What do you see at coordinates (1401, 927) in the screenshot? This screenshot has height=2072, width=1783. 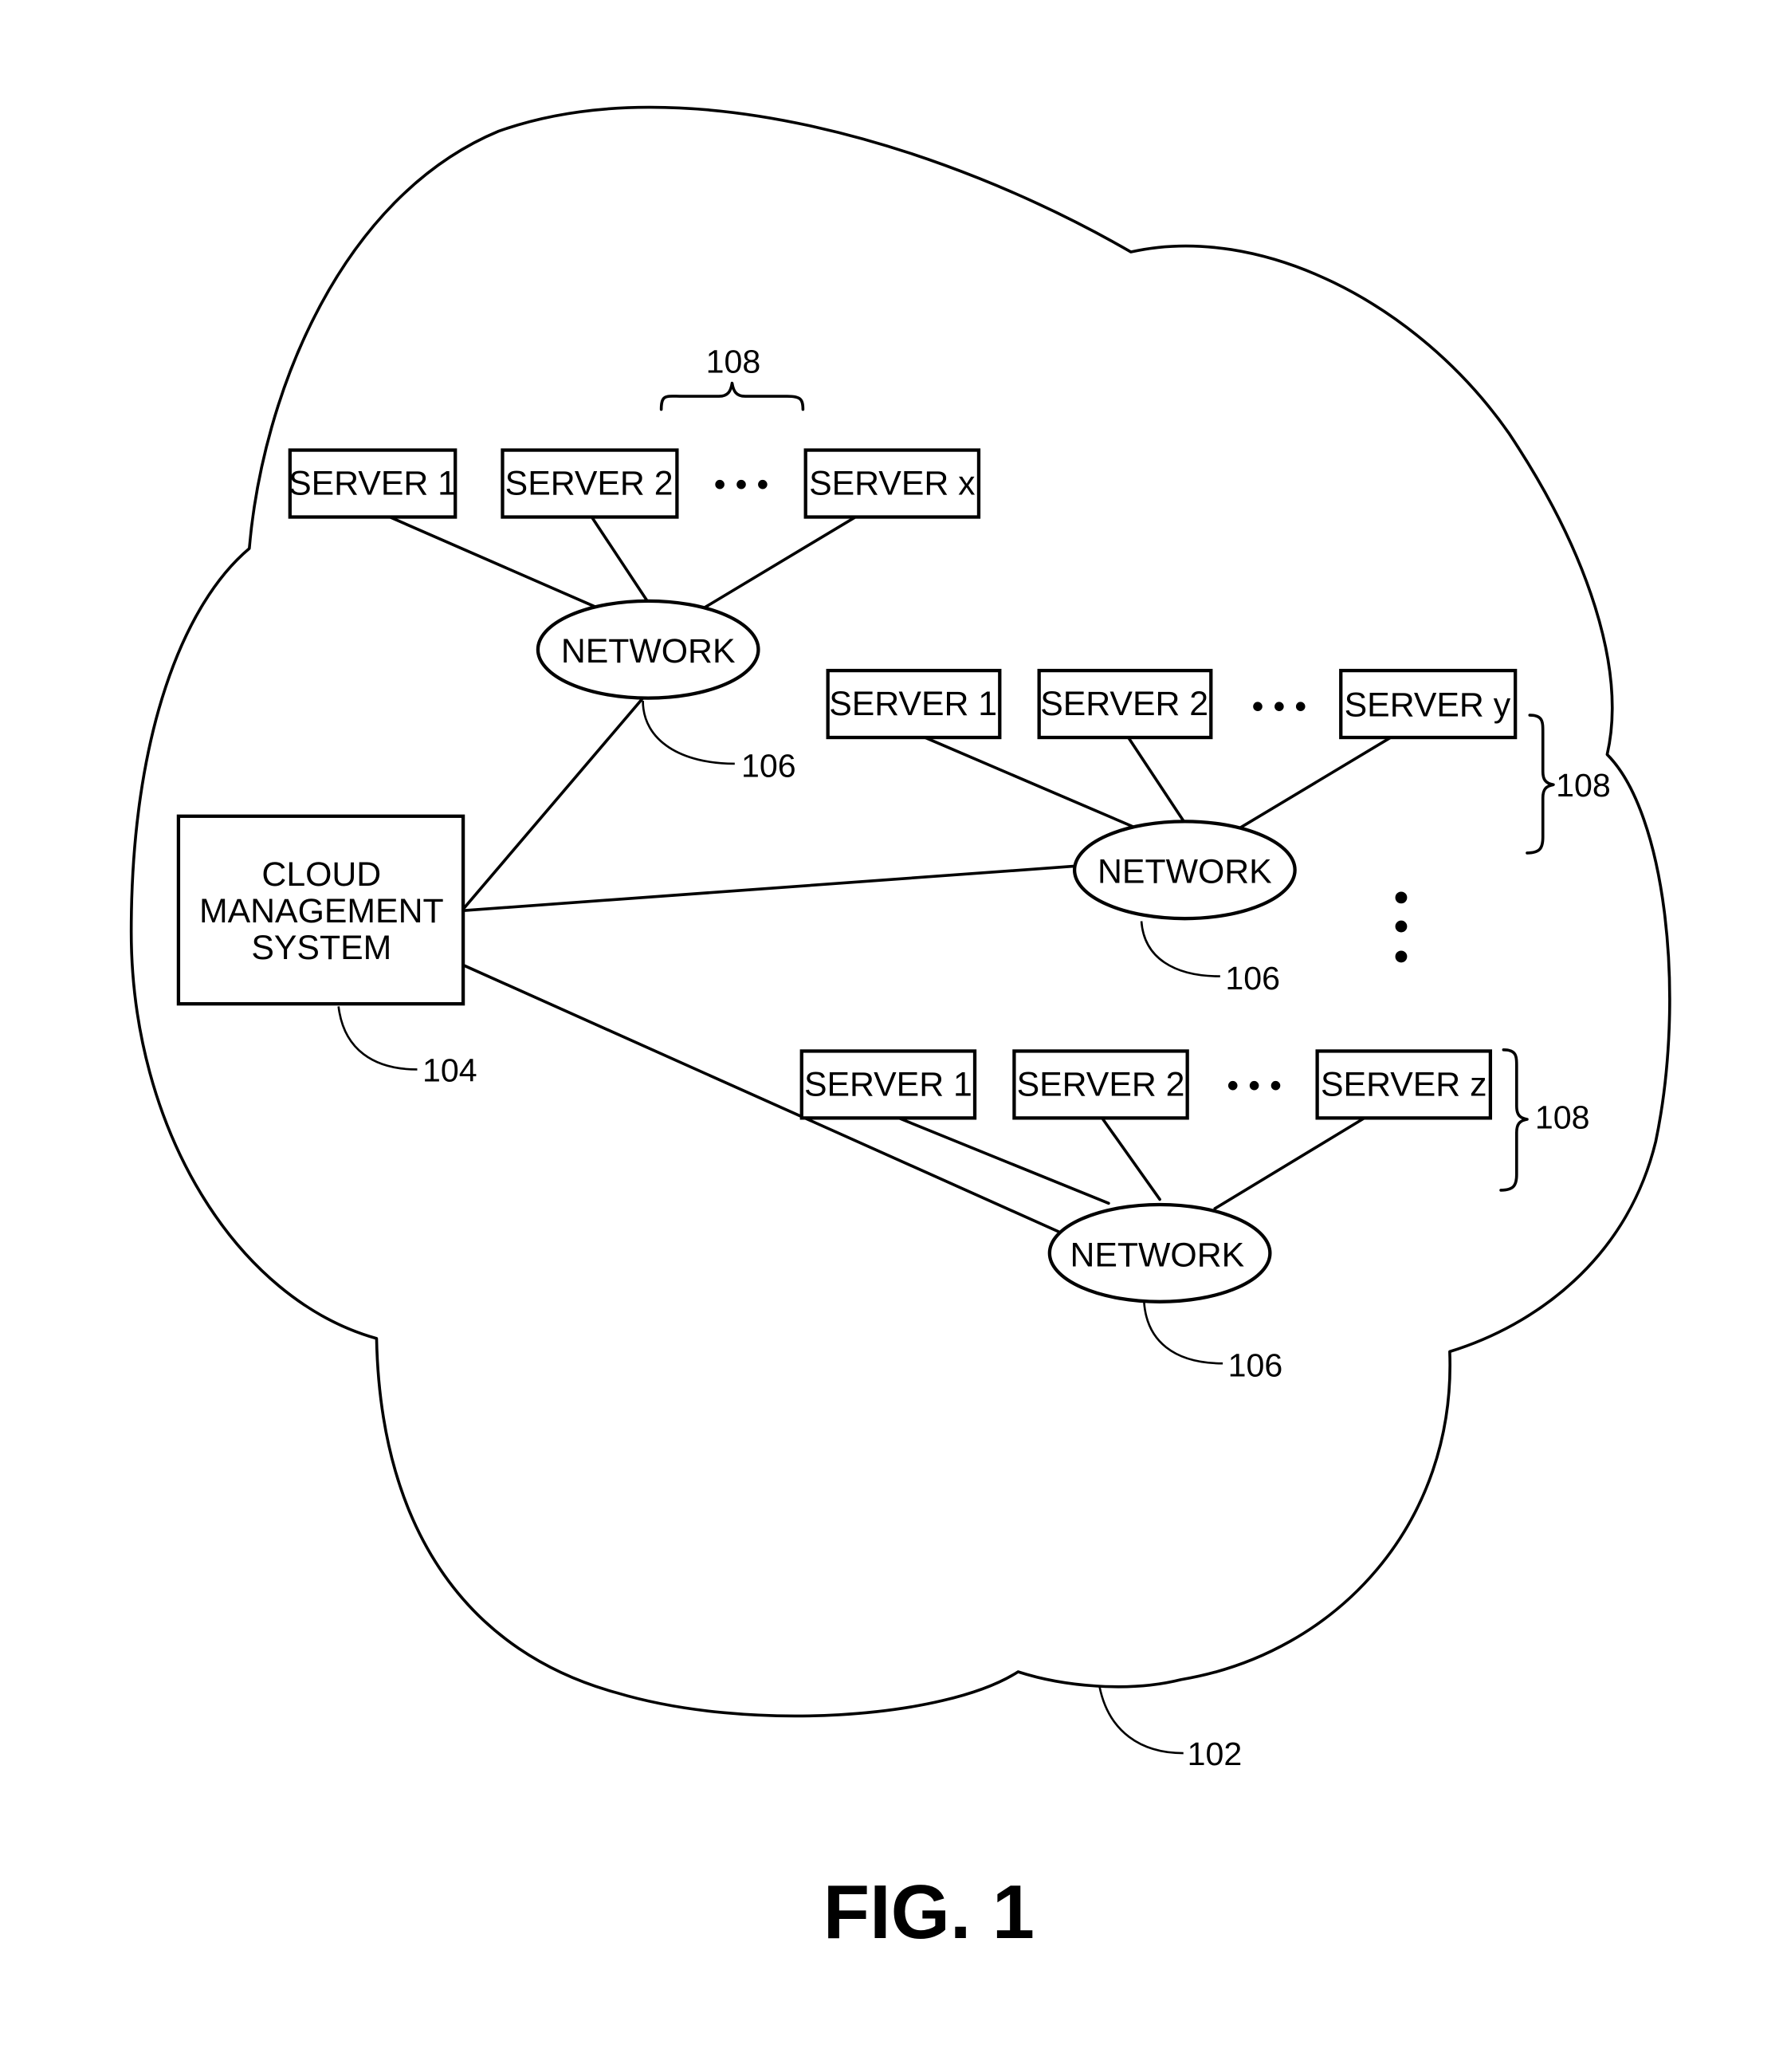 I see `vertical-ellipsis` at bounding box center [1401, 927].